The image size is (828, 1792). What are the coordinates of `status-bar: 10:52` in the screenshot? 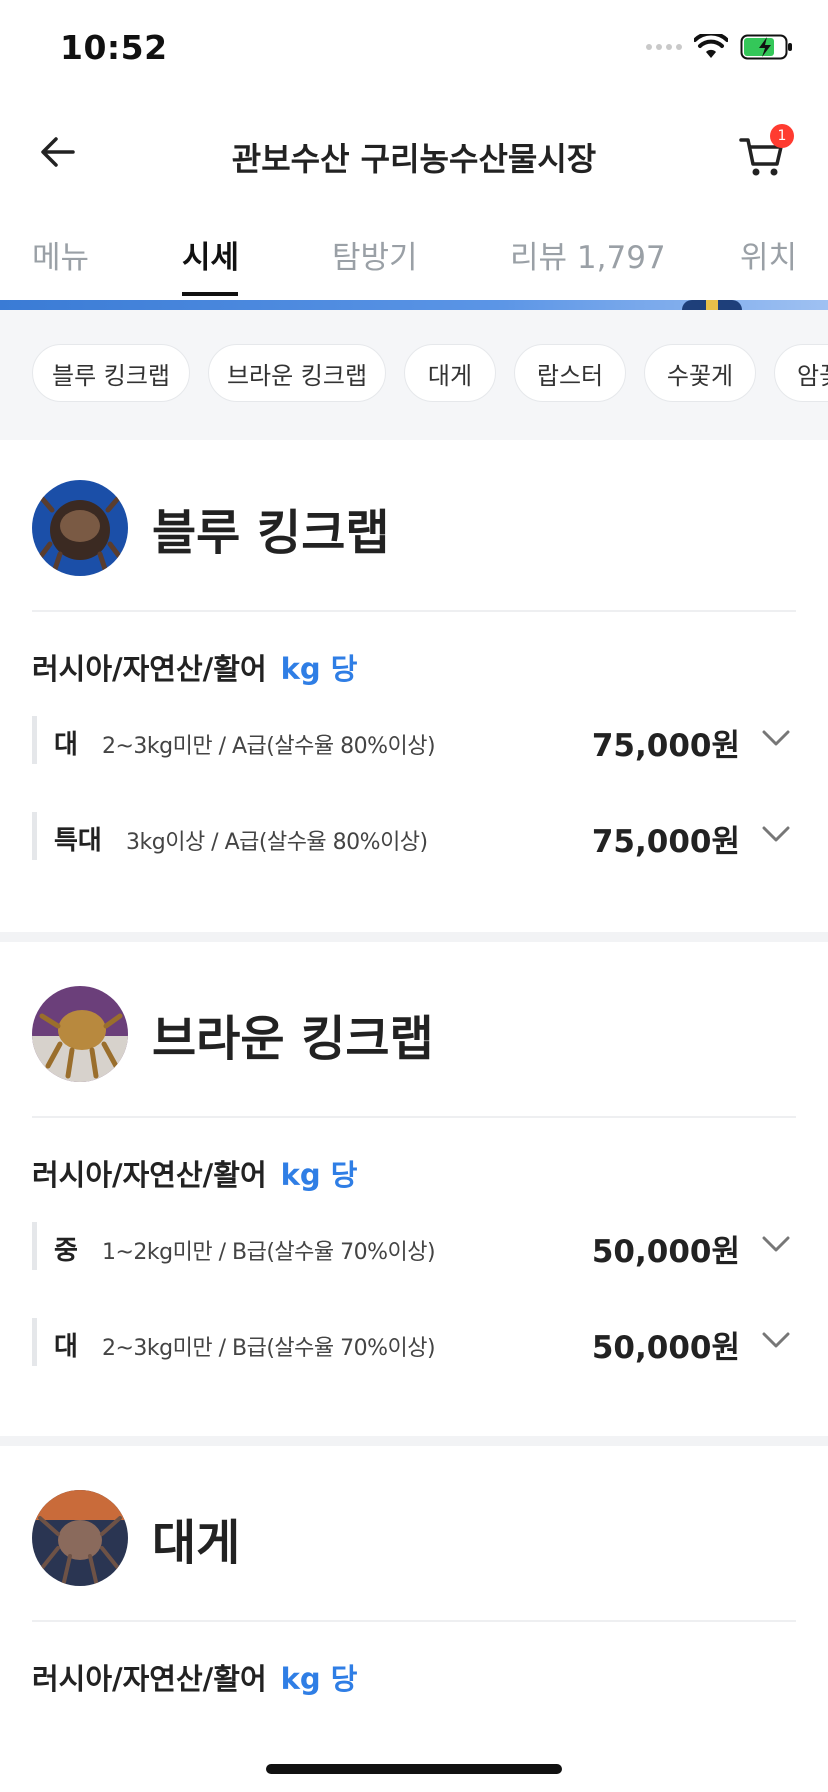 It's located at (414, 50).